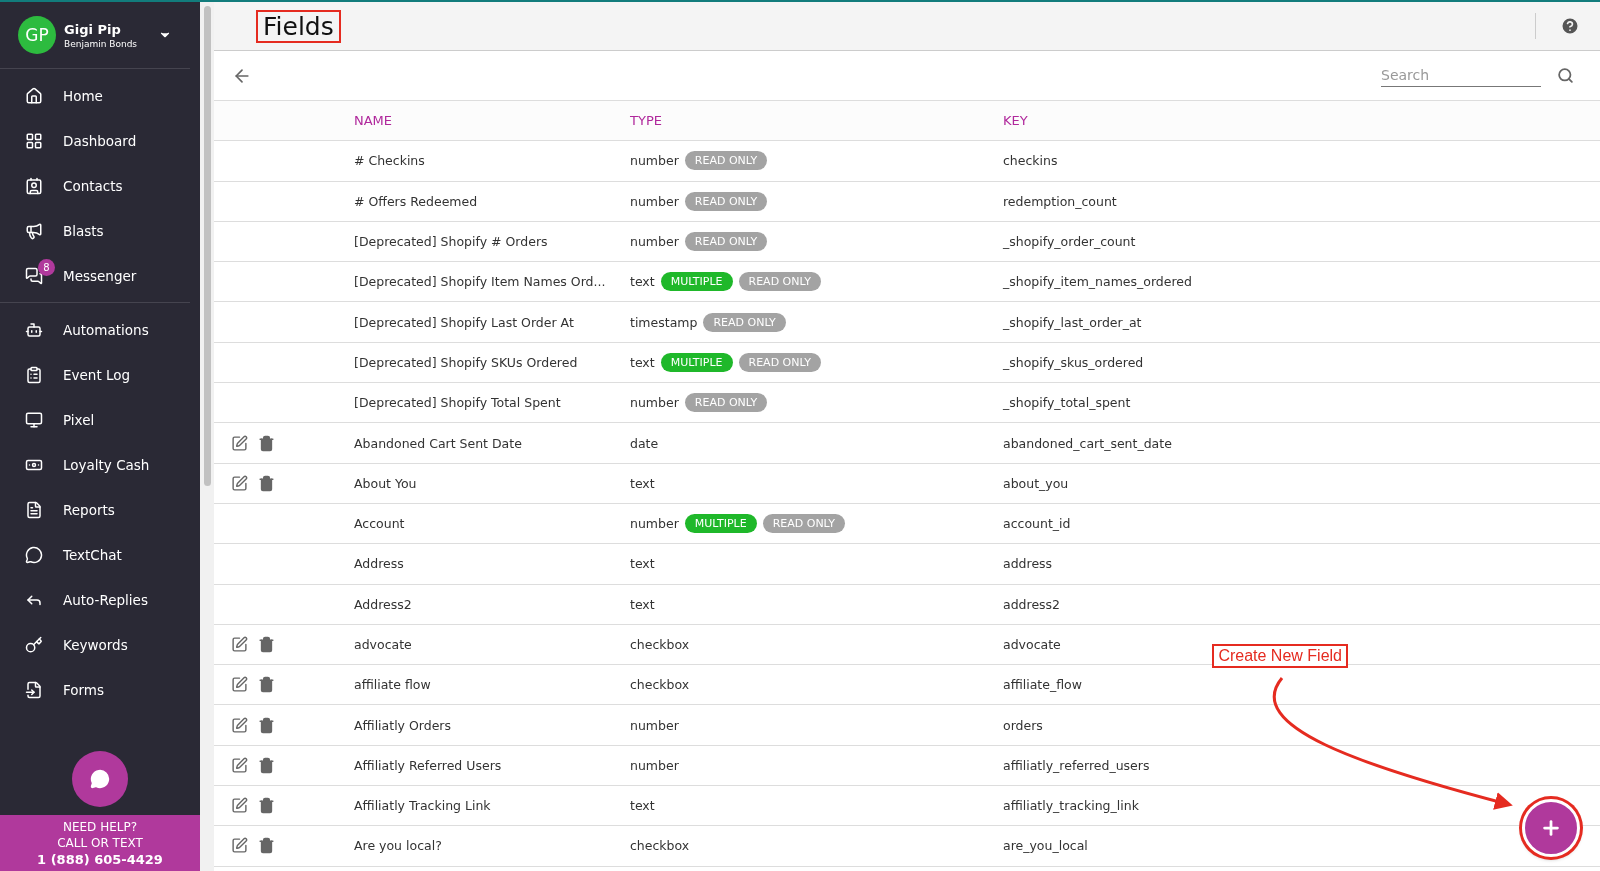 Image resolution: width=1600 pixels, height=871 pixels. What do you see at coordinates (95, 275) in the screenshot?
I see `nav-item: 8 Messenger` at bounding box center [95, 275].